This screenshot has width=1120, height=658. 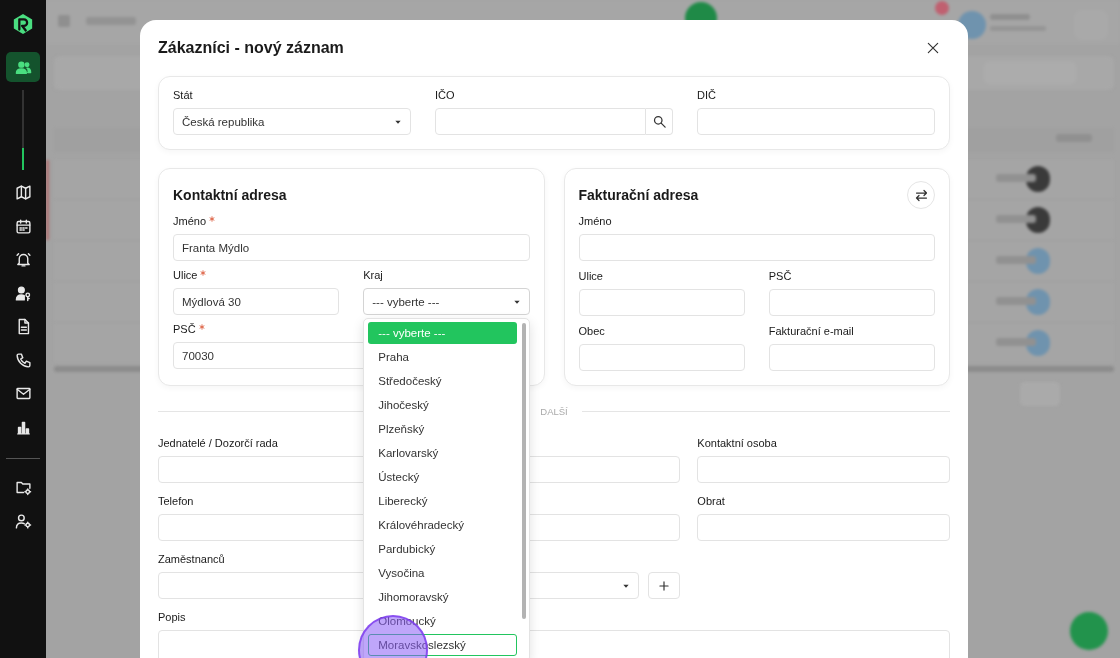 What do you see at coordinates (933, 48) in the screenshot?
I see `close-icon` at bounding box center [933, 48].